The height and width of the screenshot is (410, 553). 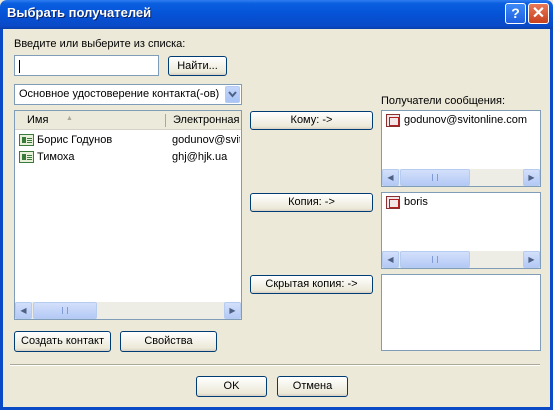 What do you see at coordinates (461, 203) in the screenshot?
I see `recipient-item: boris` at bounding box center [461, 203].